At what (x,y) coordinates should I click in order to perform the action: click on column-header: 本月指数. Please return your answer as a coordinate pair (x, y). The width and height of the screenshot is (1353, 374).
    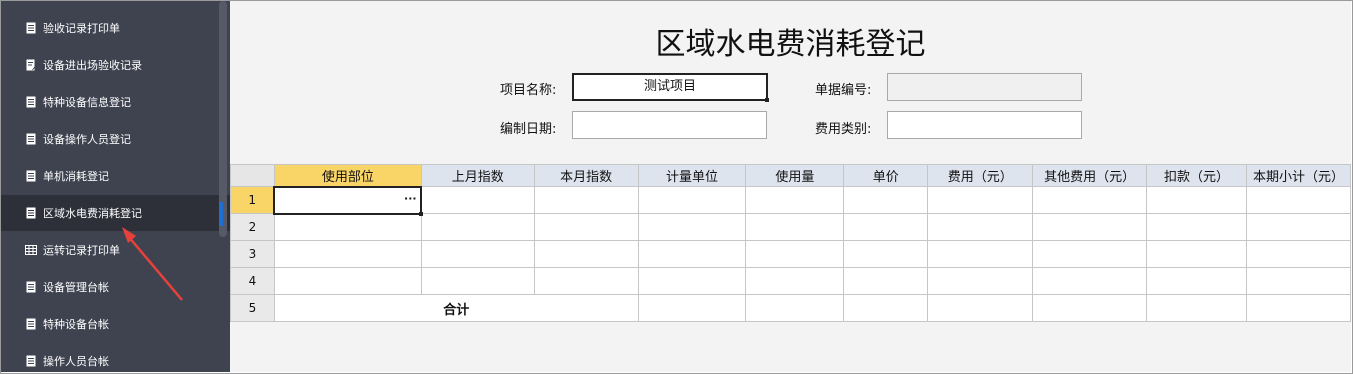
    Looking at the image, I should click on (586, 175).